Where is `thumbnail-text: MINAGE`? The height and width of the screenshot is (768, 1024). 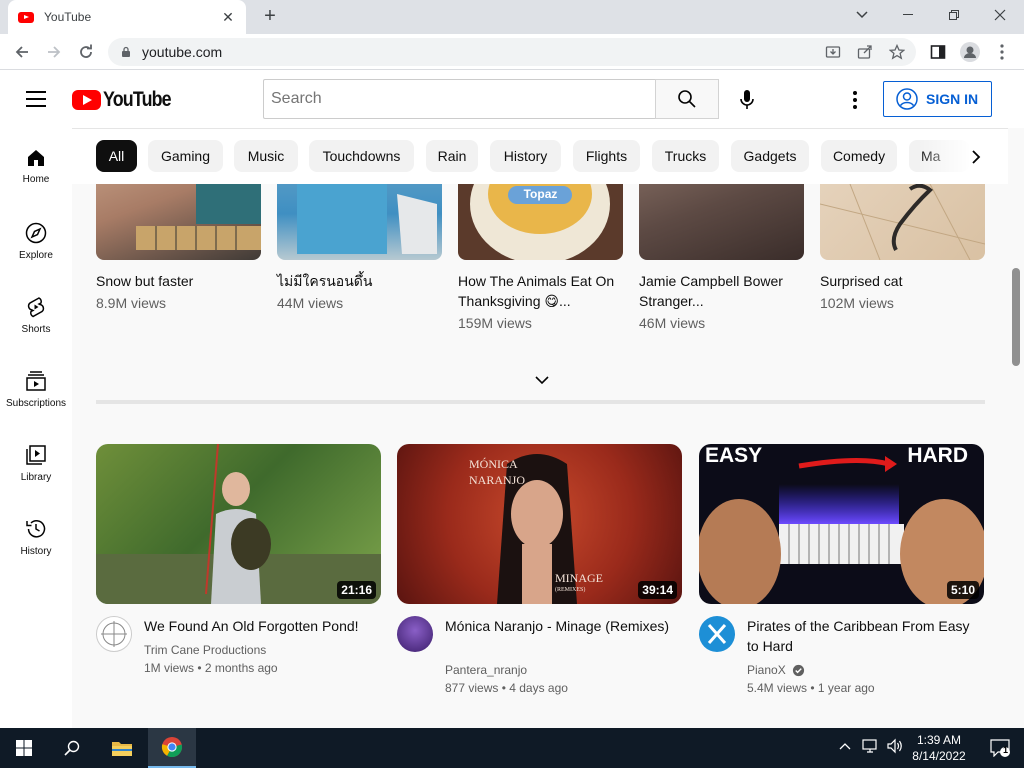
thumbnail-text: MINAGE is located at coordinates (579, 578).